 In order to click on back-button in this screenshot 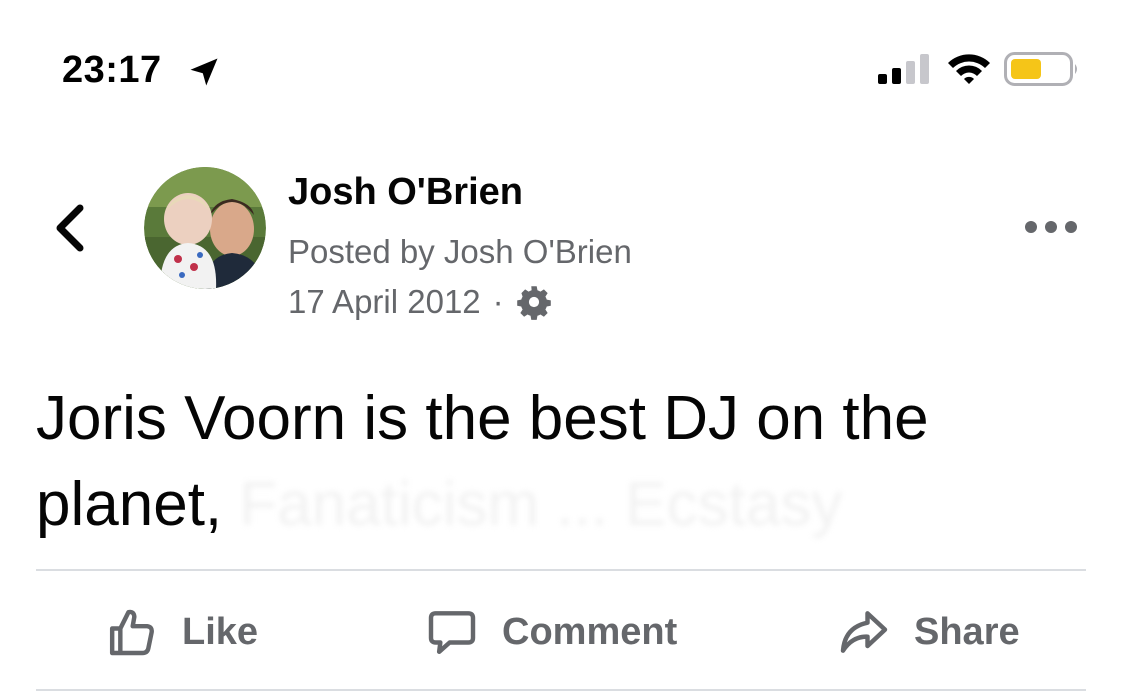, I will do `click(71, 228)`.